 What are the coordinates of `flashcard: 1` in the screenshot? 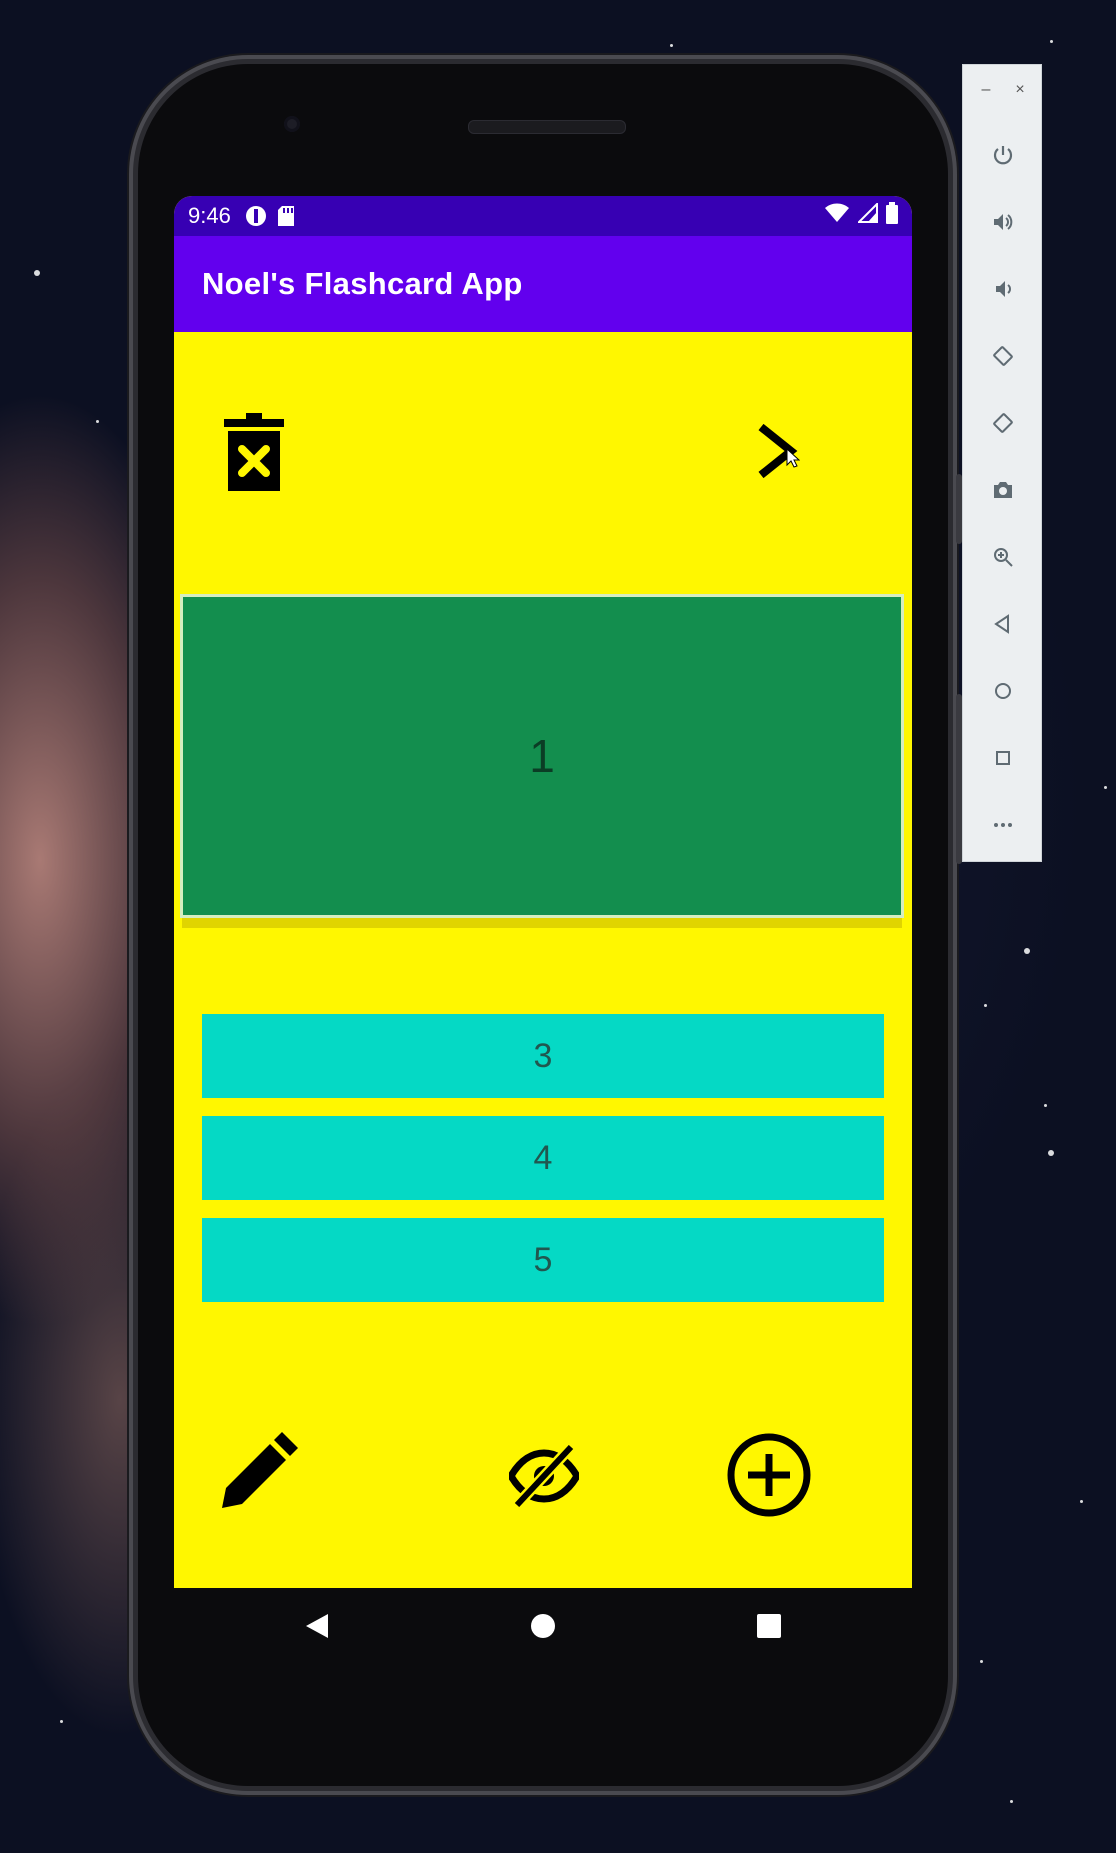 It's located at (542, 756).